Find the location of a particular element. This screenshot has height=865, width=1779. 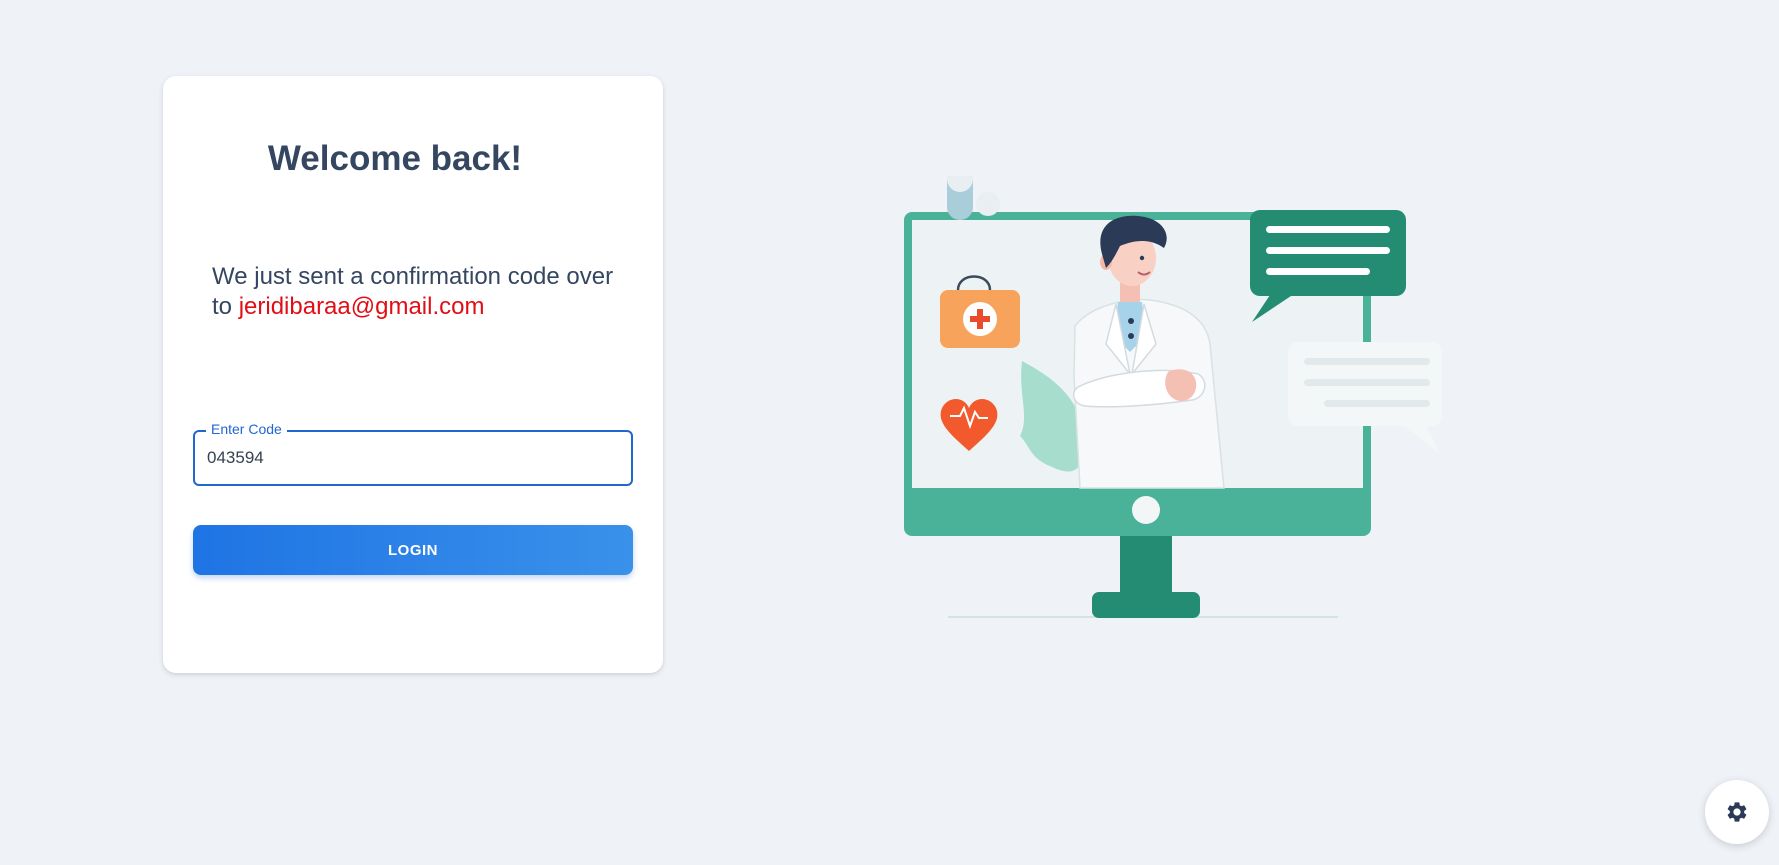

email-address: jeridibaraa@gmail.com is located at coordinates (361, 306).